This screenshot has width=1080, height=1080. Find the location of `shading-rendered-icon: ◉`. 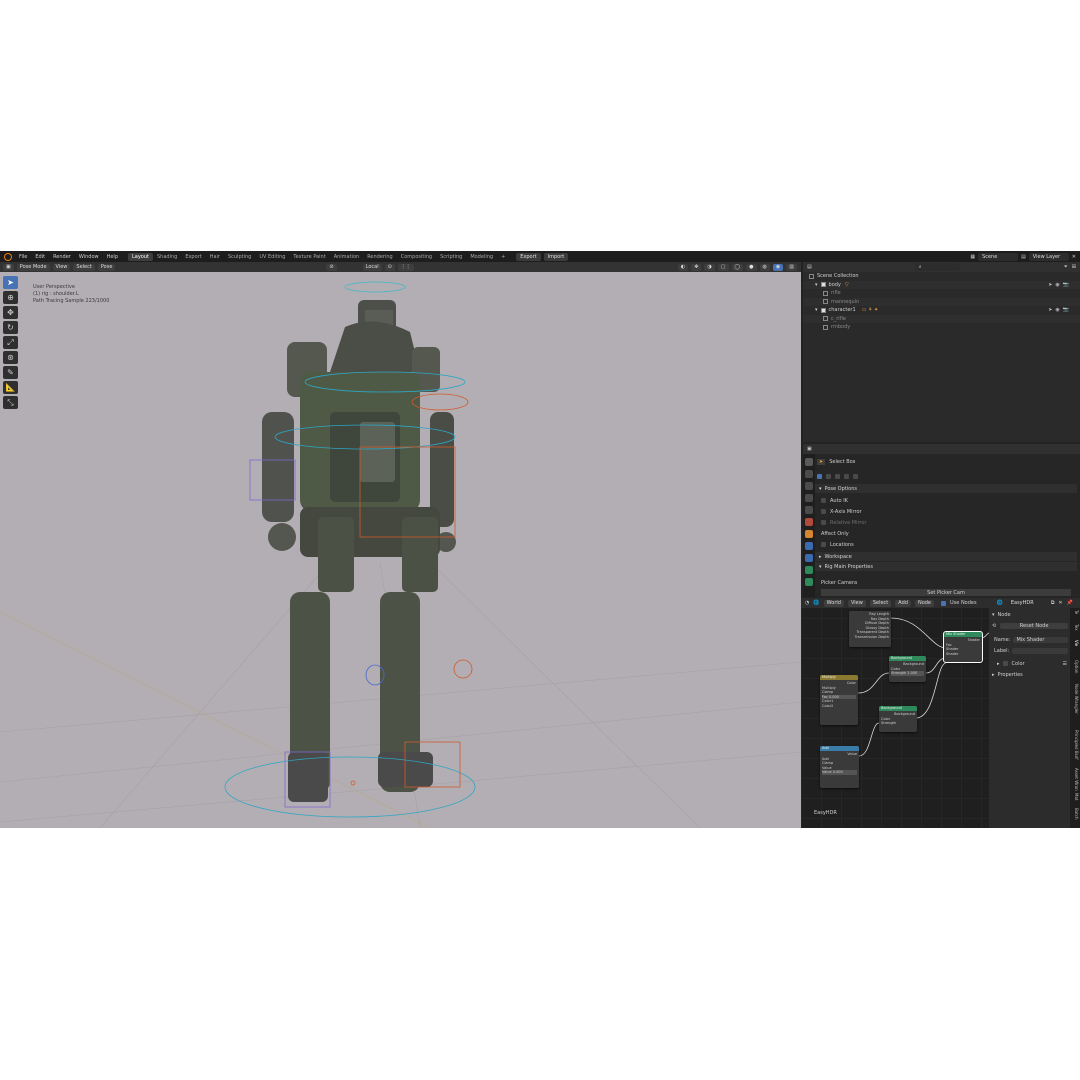

shading-rendered-icon: ◉ is located at coordinates (778, 267).